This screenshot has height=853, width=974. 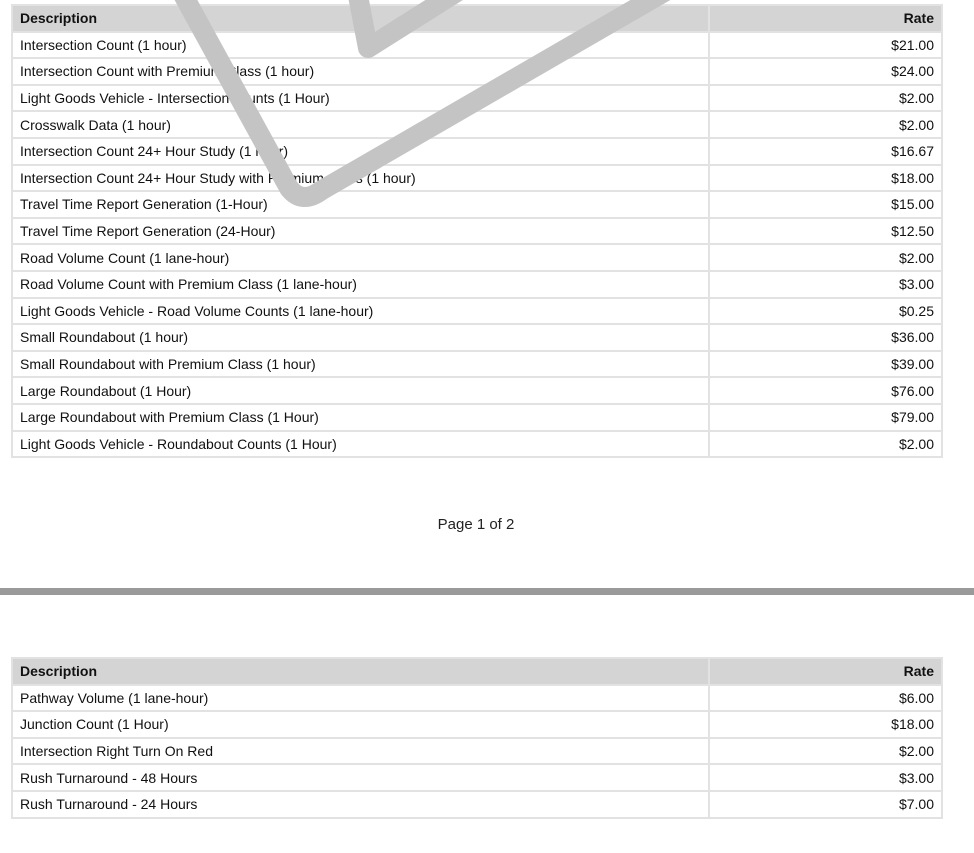 I want to click on service-description: Travel Time Report Generation (24-Hour), so click(x=360, y=231).